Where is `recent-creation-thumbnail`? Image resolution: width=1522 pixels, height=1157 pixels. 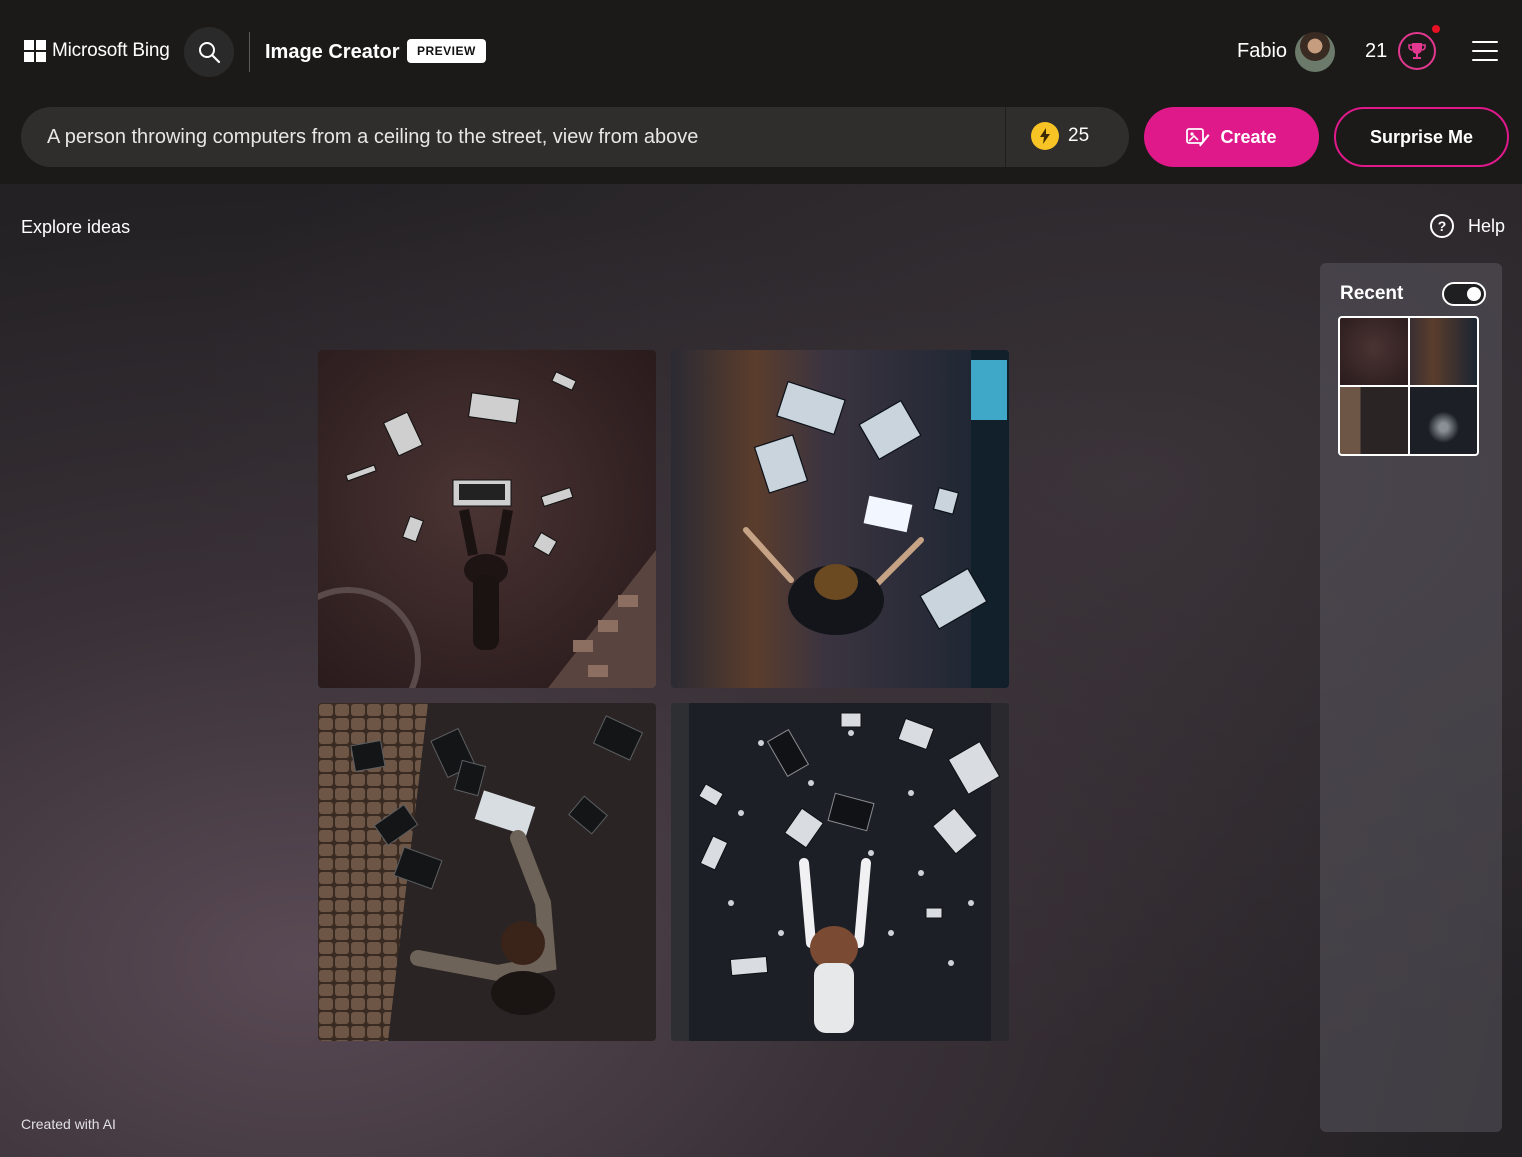
recent-creation-thumbnail is located at coordinates (1408, 386).